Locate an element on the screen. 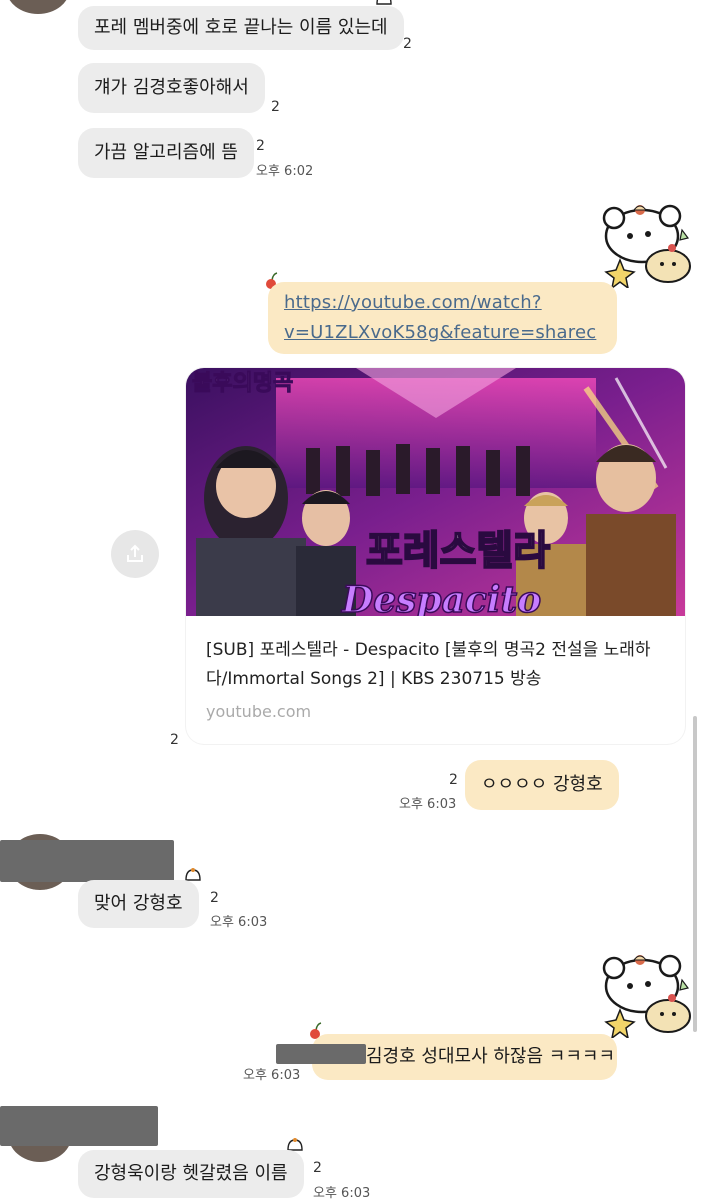  message-text: ㅇㅇㅇㅇ 강형호 is located at coordinates (542, 784).